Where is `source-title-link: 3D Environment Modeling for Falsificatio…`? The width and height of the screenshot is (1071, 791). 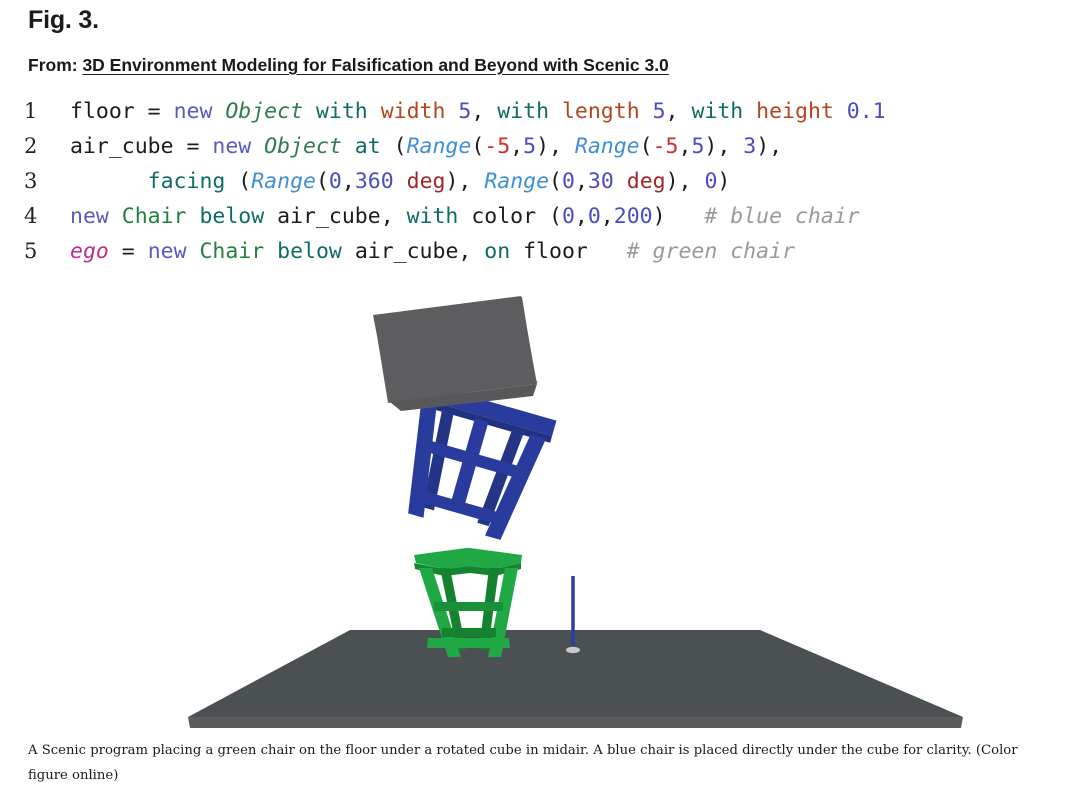 source-title-link: 3D Environment Modeling for Falsificatio… is located at coordinates (375, 65).